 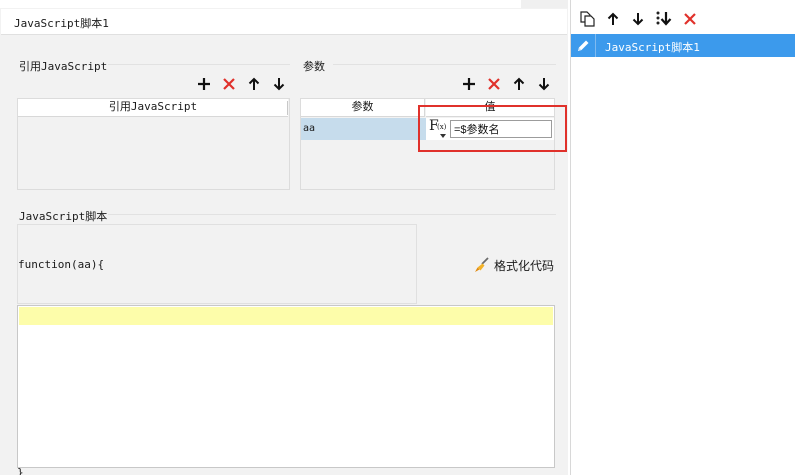 I want to click on reference-add-button, so click(x=204, y=84).